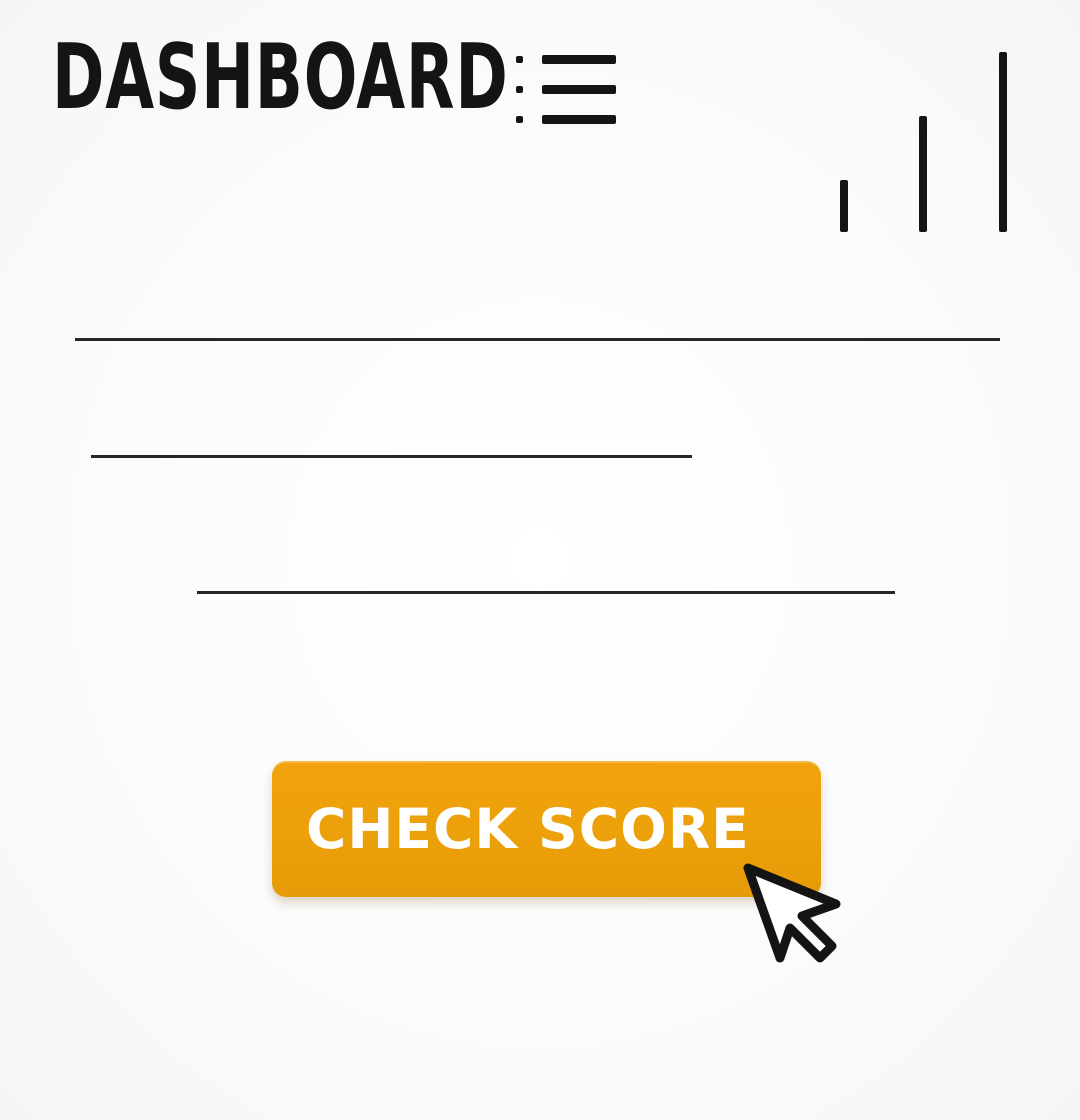 The width and height of the screenshot is (1080, 1120). Describe the element at coordinates (923, 142) in the screenshot. I see `signal-bars-icon` at that location.